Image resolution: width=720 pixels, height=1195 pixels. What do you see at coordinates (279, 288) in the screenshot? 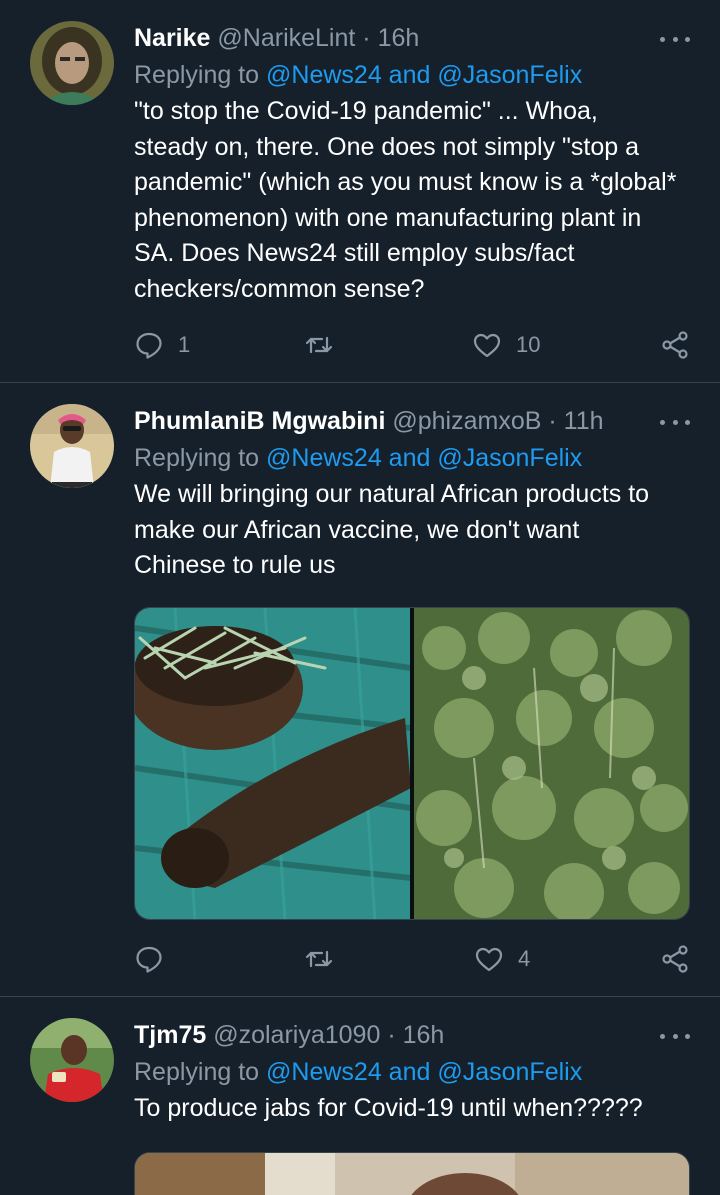
I see `tweet-text-line: checkers/common sense?` at bounding box center [279, 288].